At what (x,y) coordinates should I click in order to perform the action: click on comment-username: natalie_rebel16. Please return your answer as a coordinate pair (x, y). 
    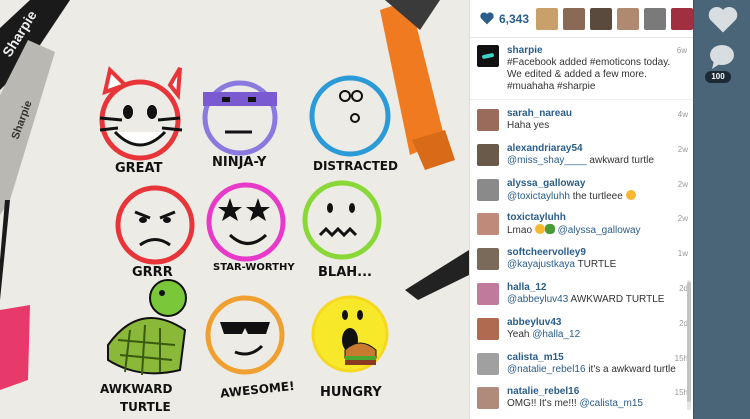
    Looking at the image, I should click on (596, 392).